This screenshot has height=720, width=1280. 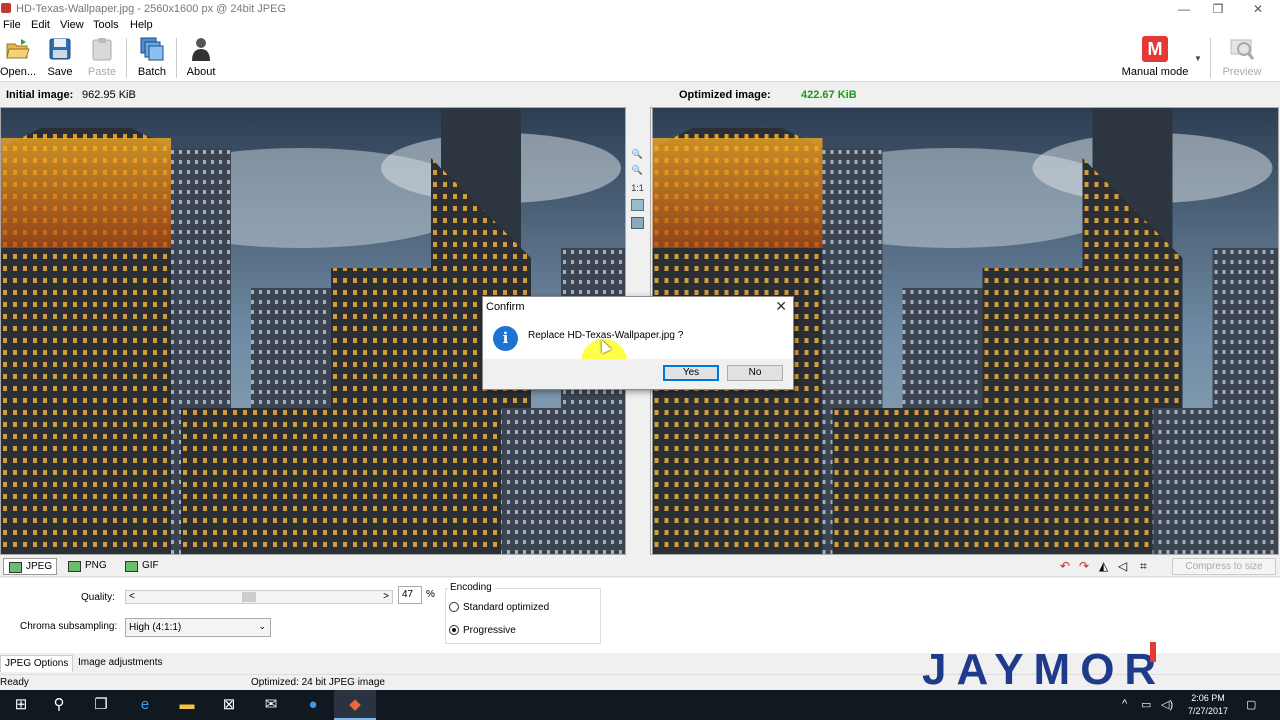 What do you see at coordinates (109, 95) in the screenshot?
I see `initial-image-size: 962.95 KiB` at bounding box center [109, 95].